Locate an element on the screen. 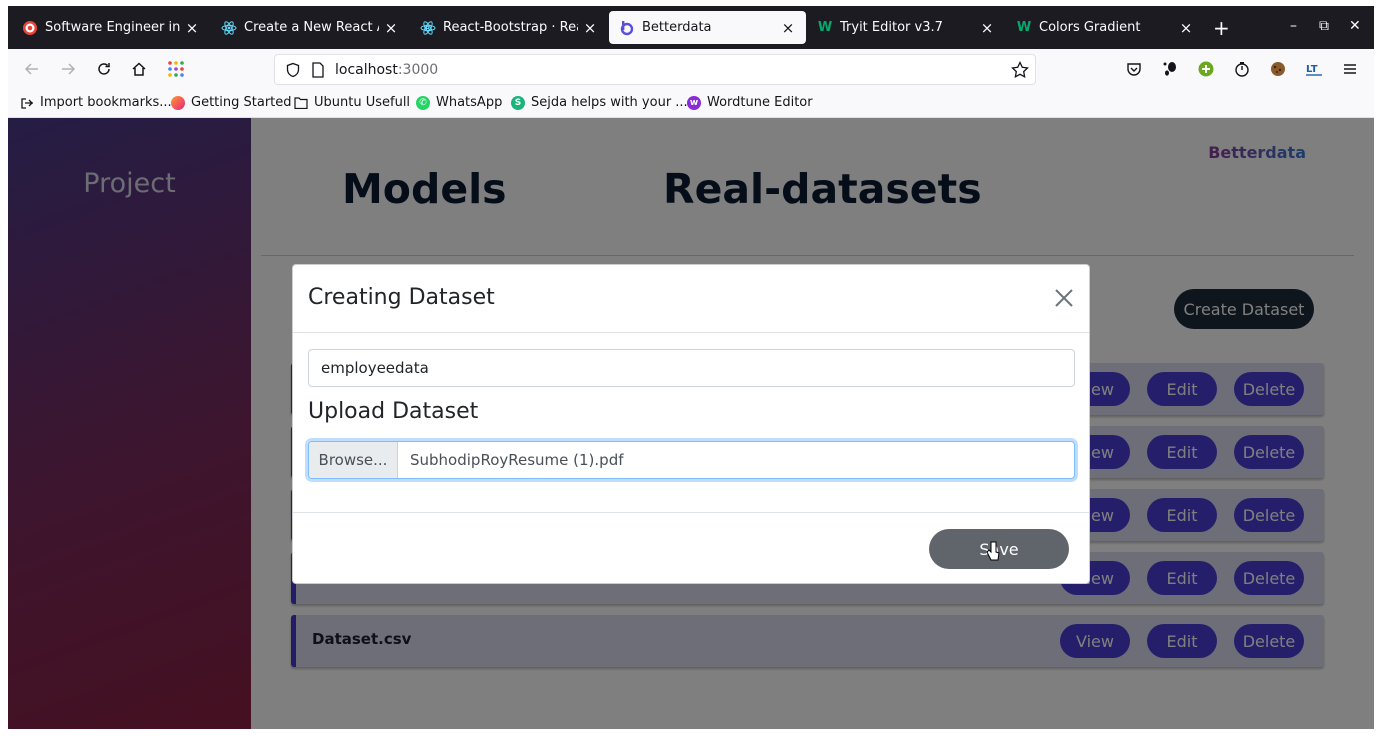 This screenshot has width=1382, height=740. nav-bar: localhost:3000 LT is located at coordinates (691, 69).